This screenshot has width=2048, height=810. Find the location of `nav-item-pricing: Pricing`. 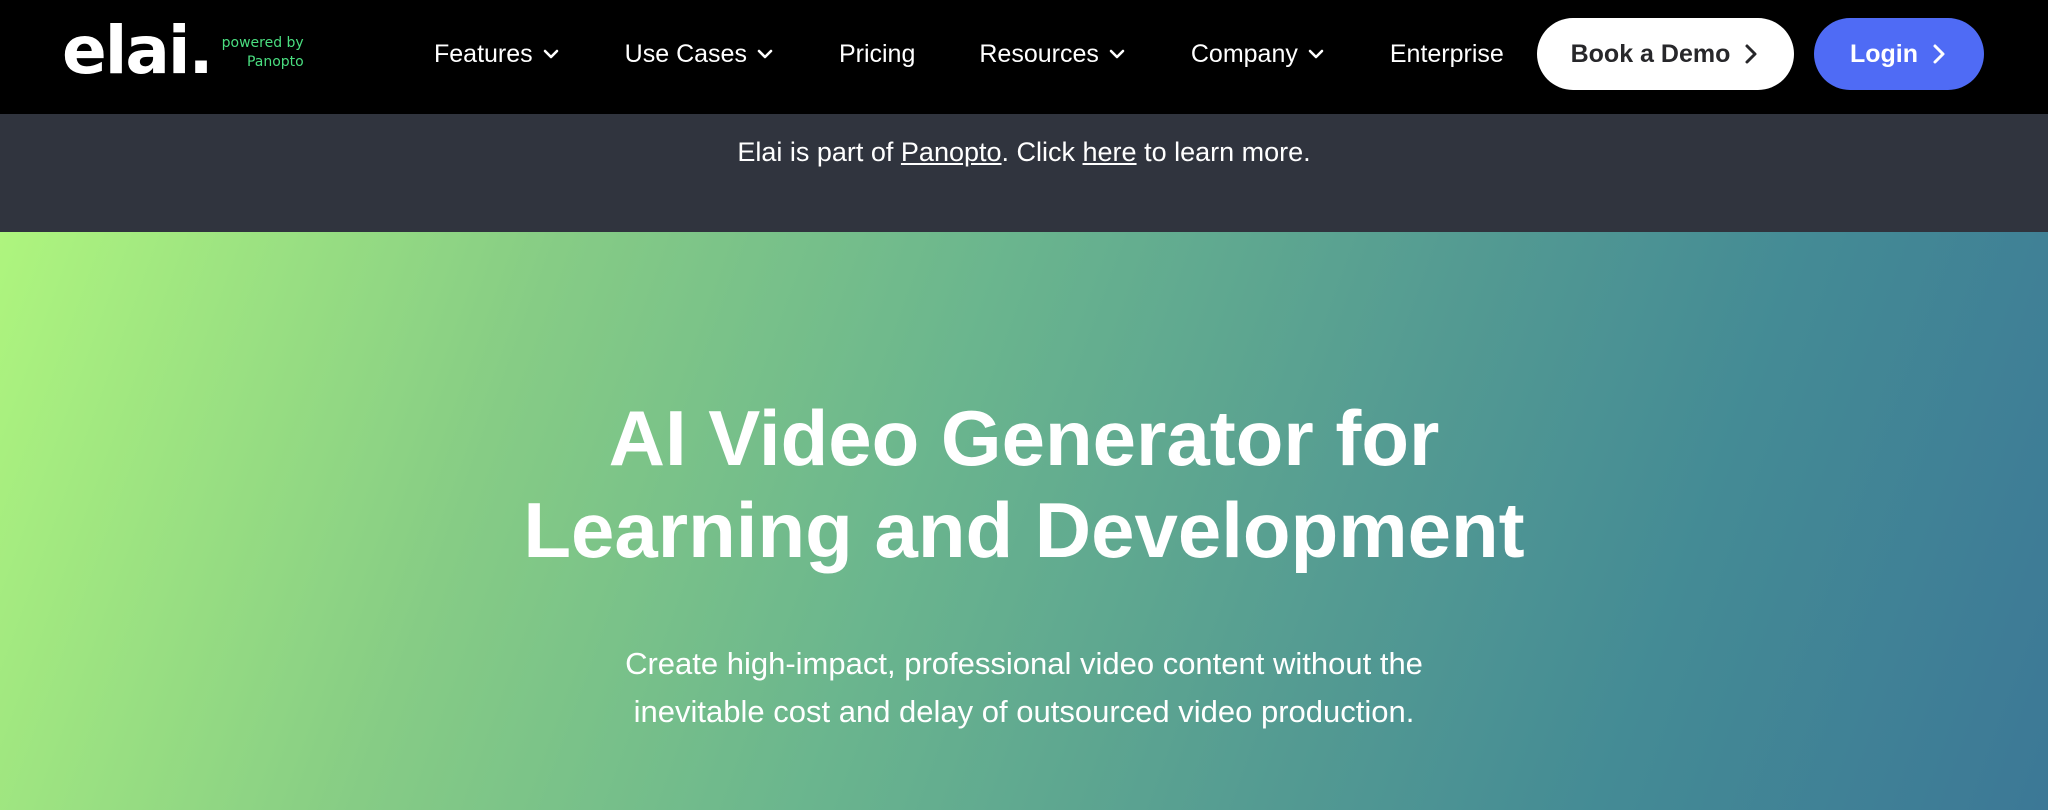

nav-item-pricing: Pricing is located at coordinates (877, 54).